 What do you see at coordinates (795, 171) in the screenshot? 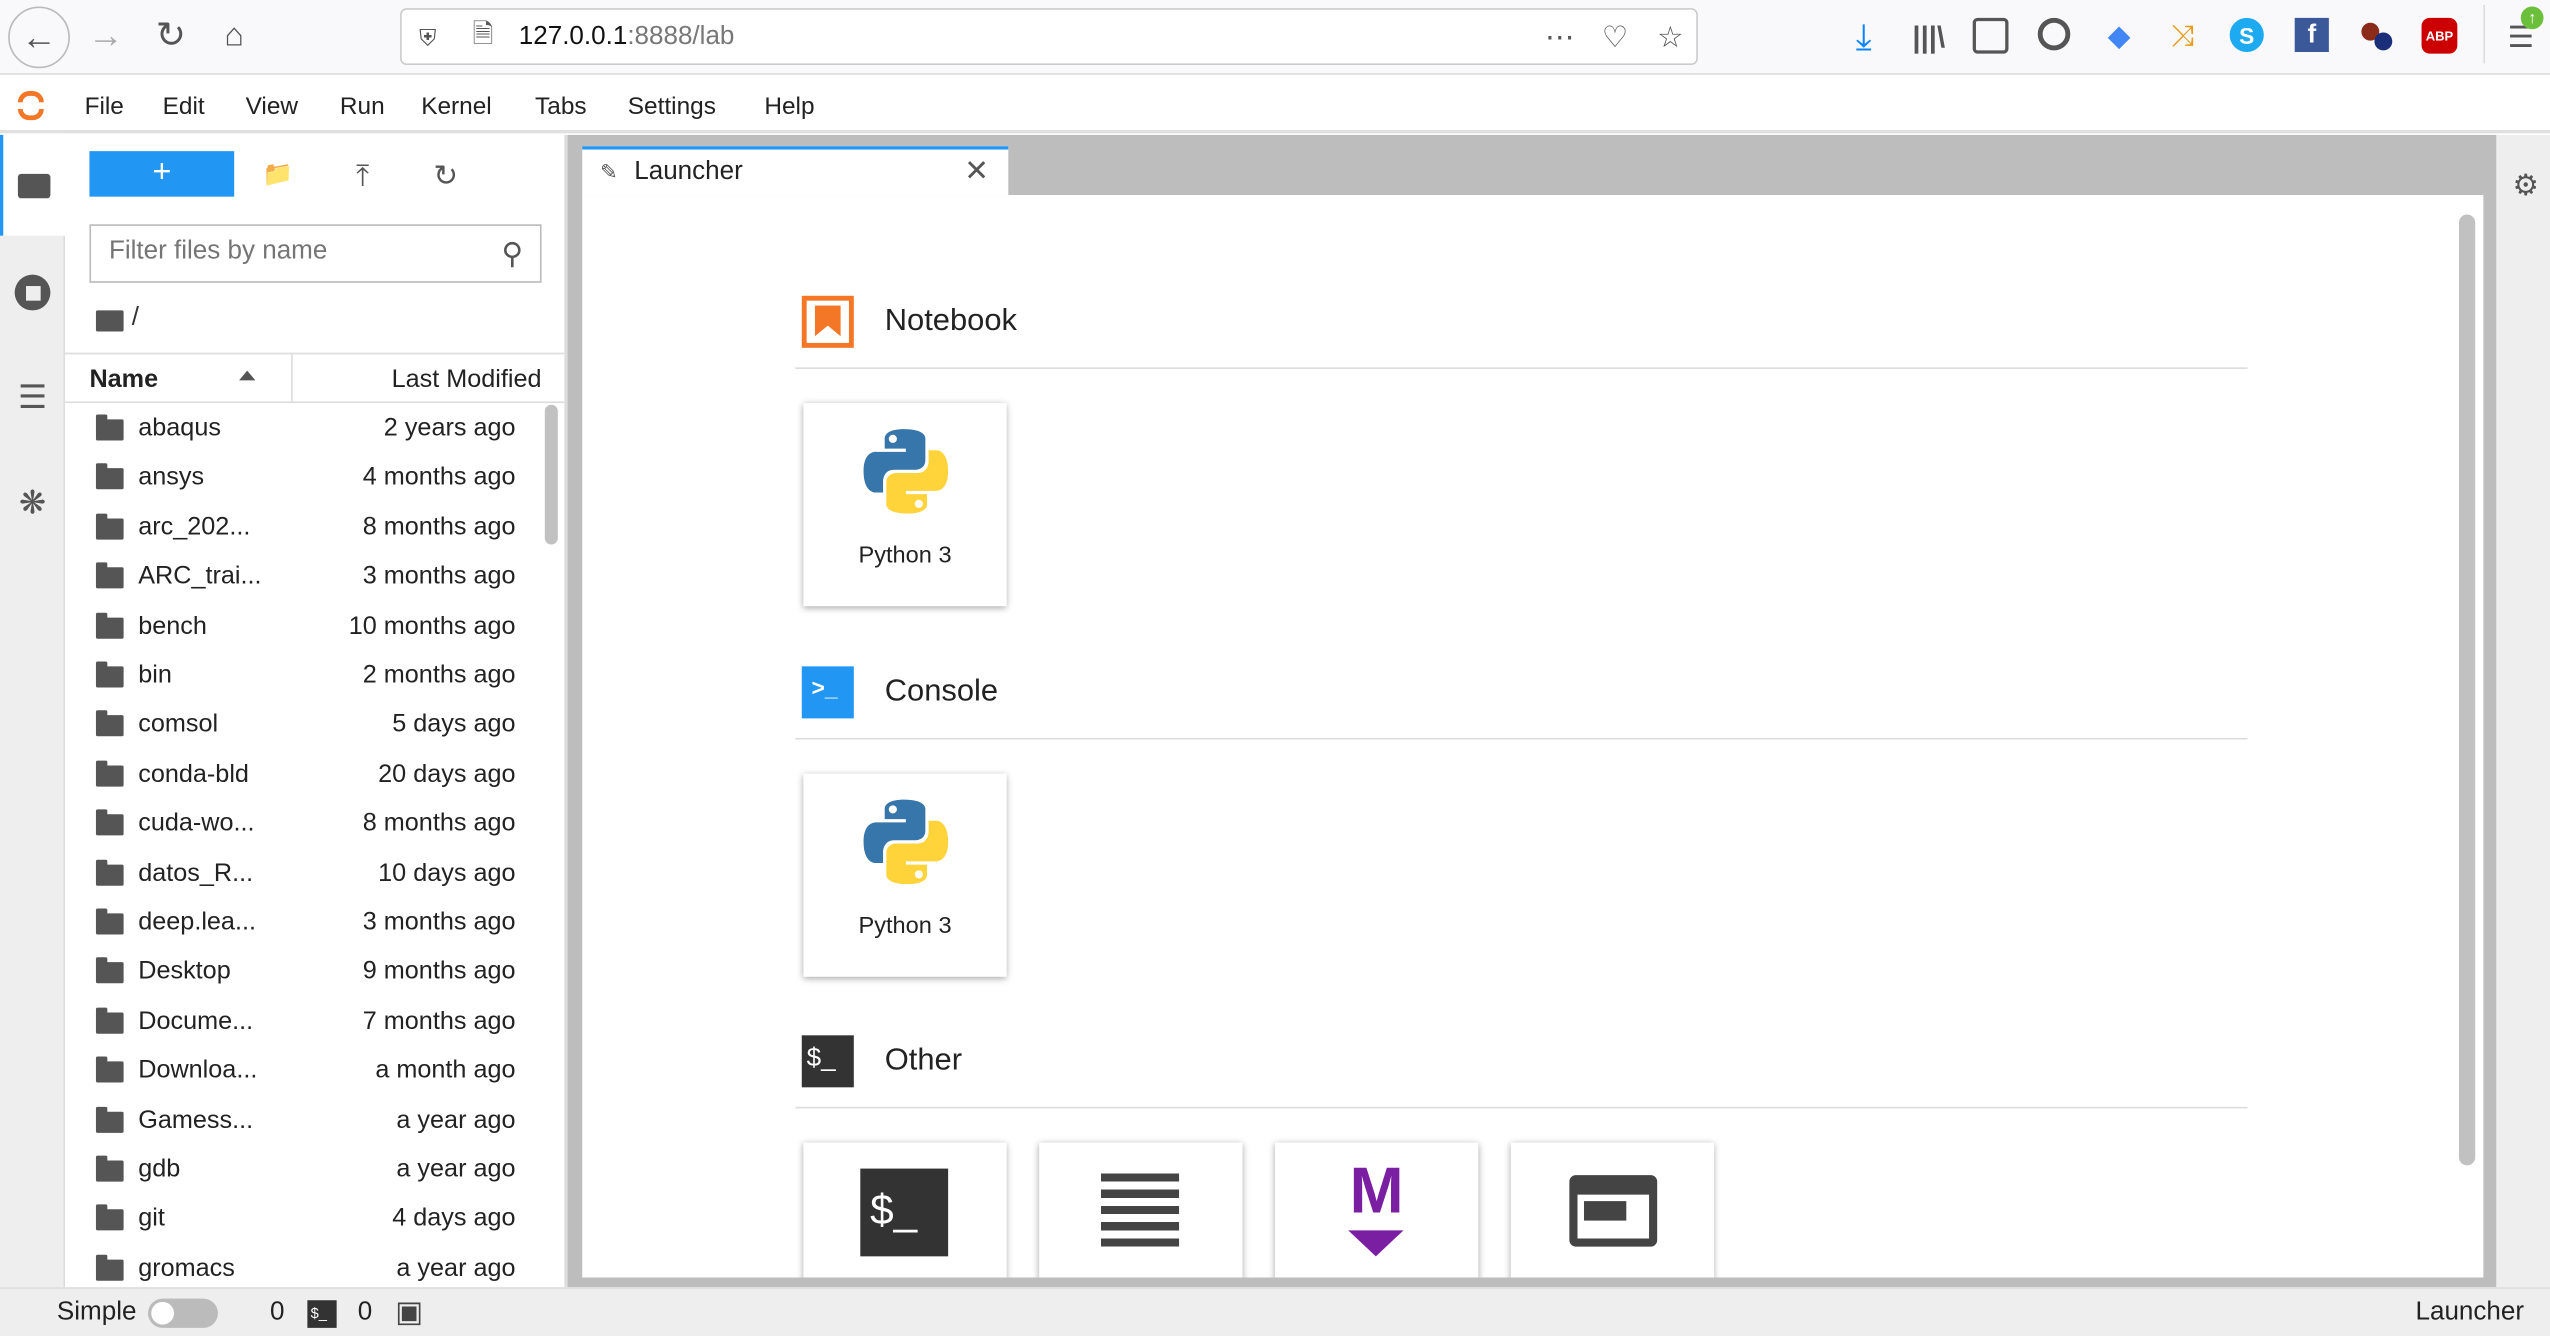
I see `tab-launcher: ✎ Launcher ✕` at bounding box center [795, 171].